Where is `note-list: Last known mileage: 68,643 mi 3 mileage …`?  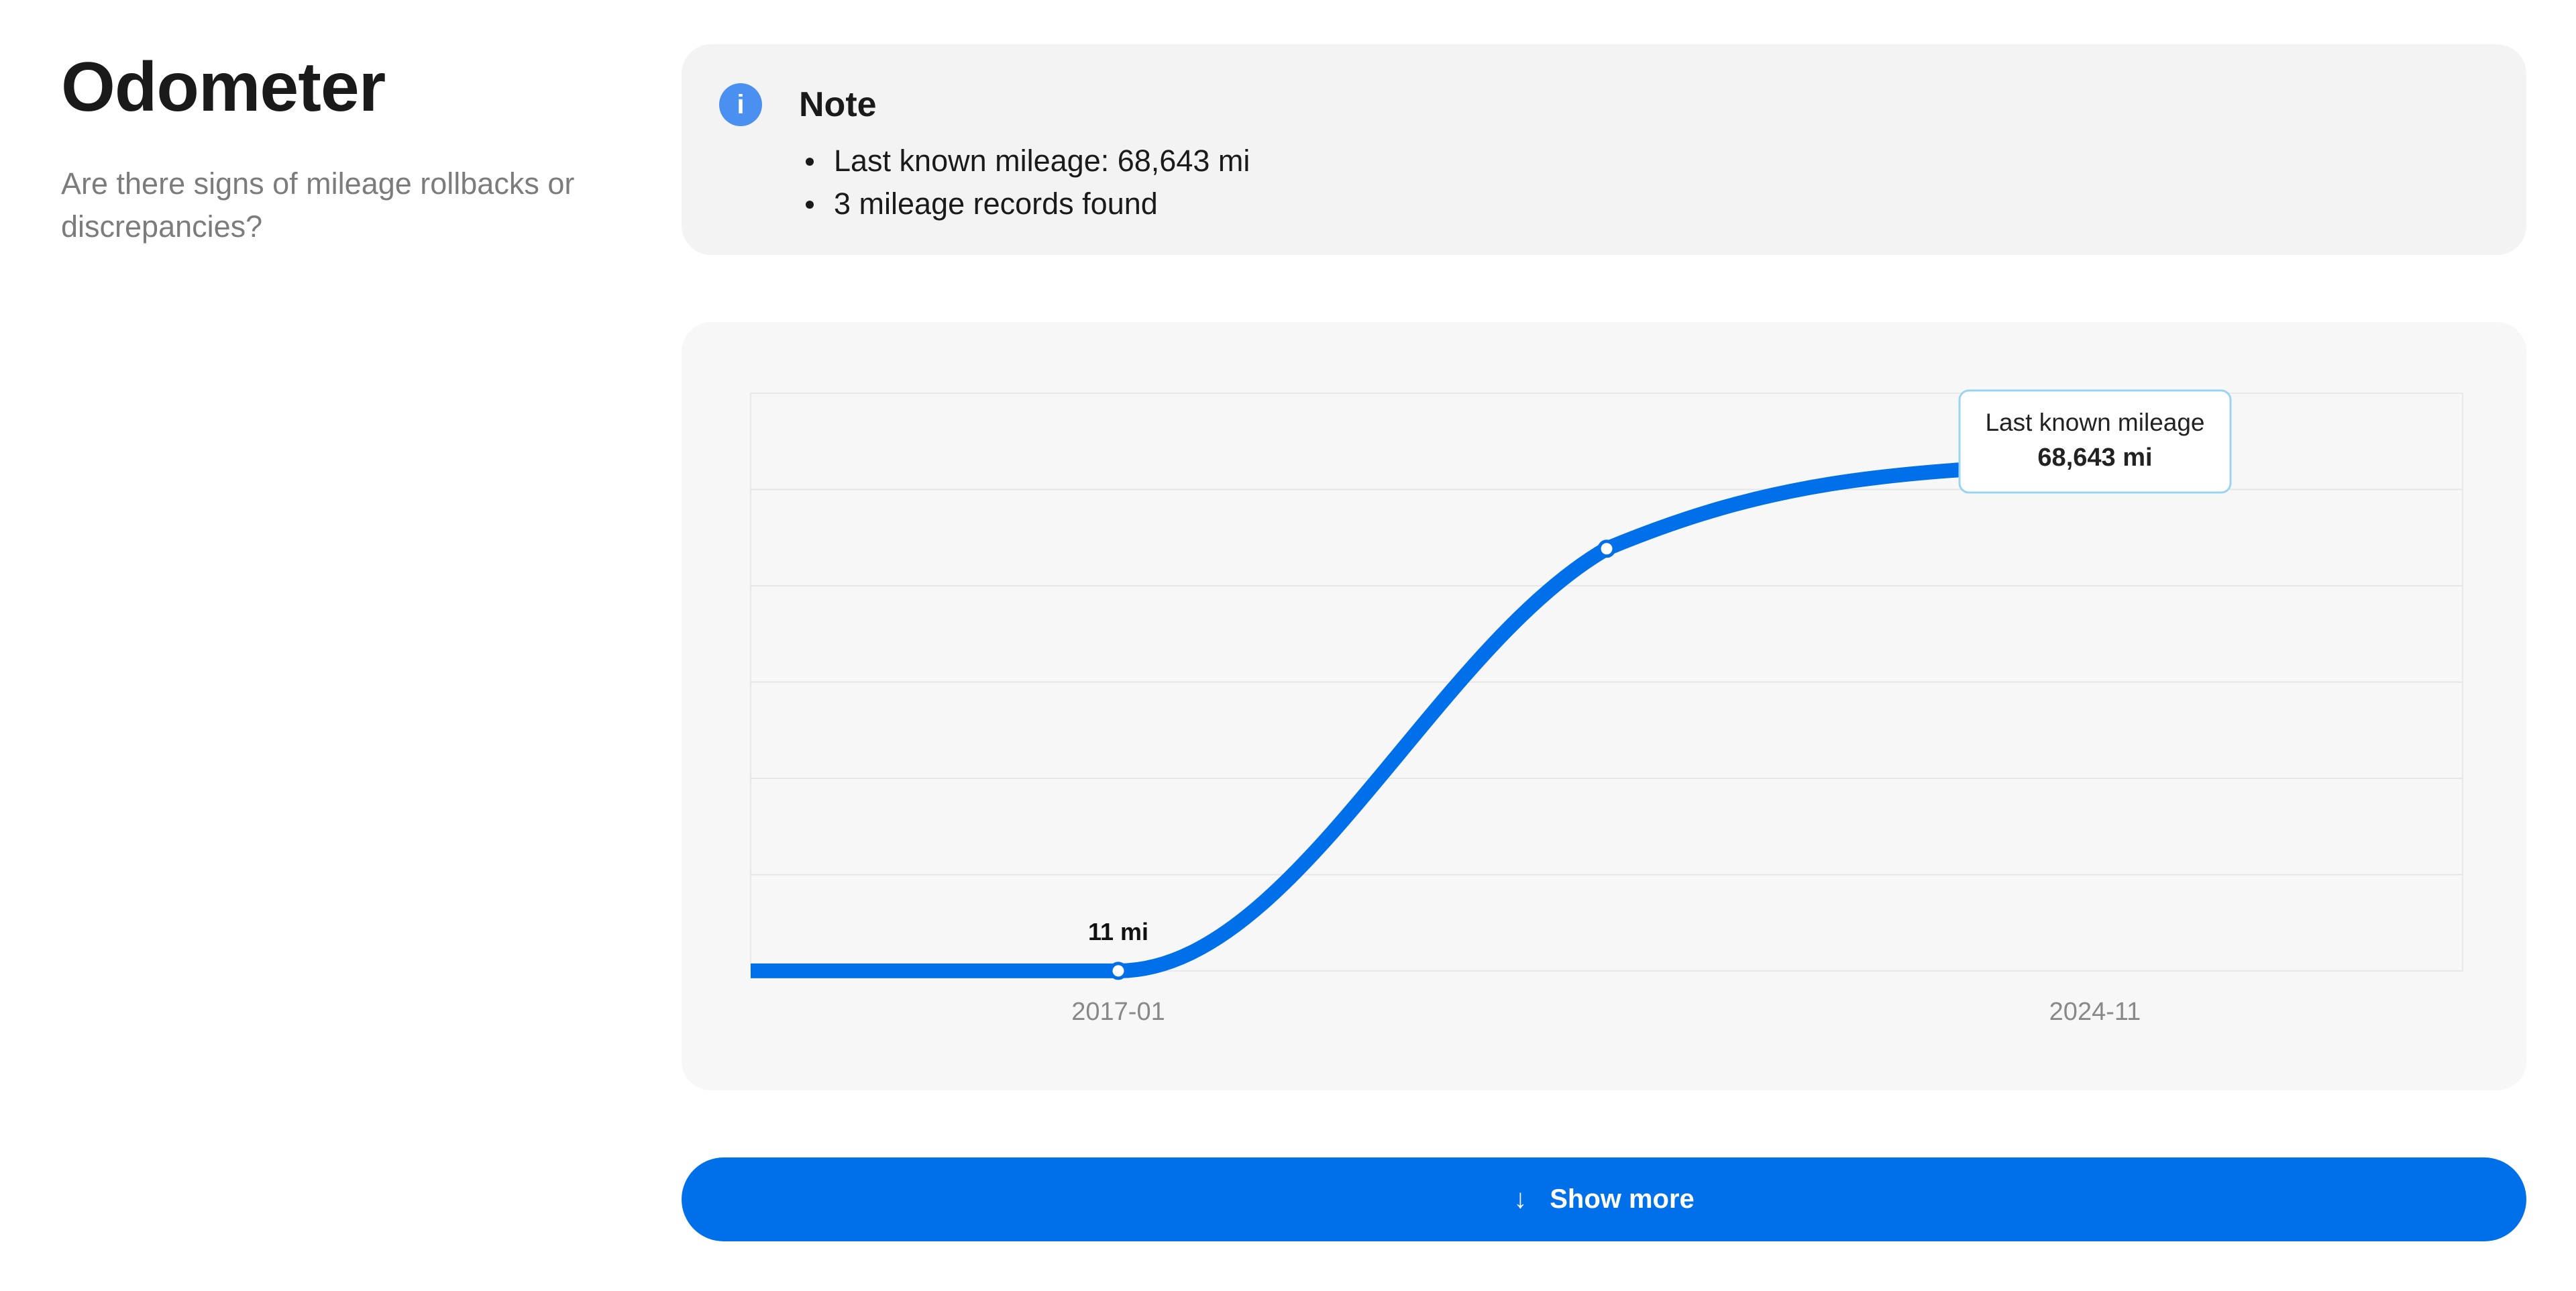
note-list: Last known mileage: 68,643 mi 3 mileage … is located at coordinates (1024, 182).